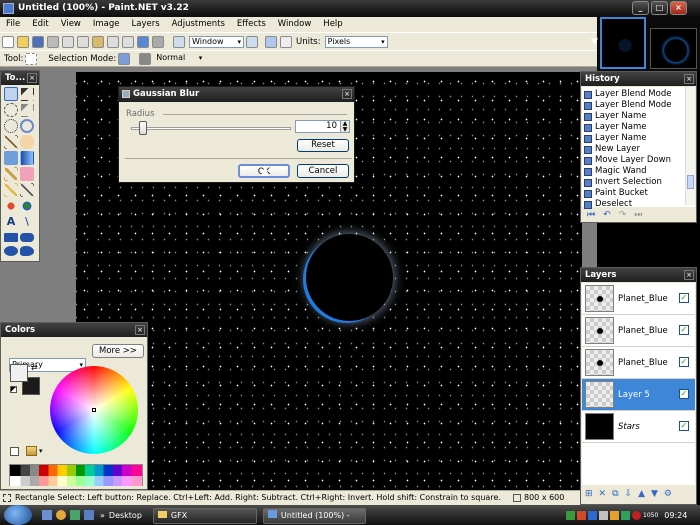 Image resolution: width=700 pixels, height=525 pixels. Describe the element at coordinates (638, 395) in the screenshot. I see `layer-row-selected: Layer 5 ✓` at that location.